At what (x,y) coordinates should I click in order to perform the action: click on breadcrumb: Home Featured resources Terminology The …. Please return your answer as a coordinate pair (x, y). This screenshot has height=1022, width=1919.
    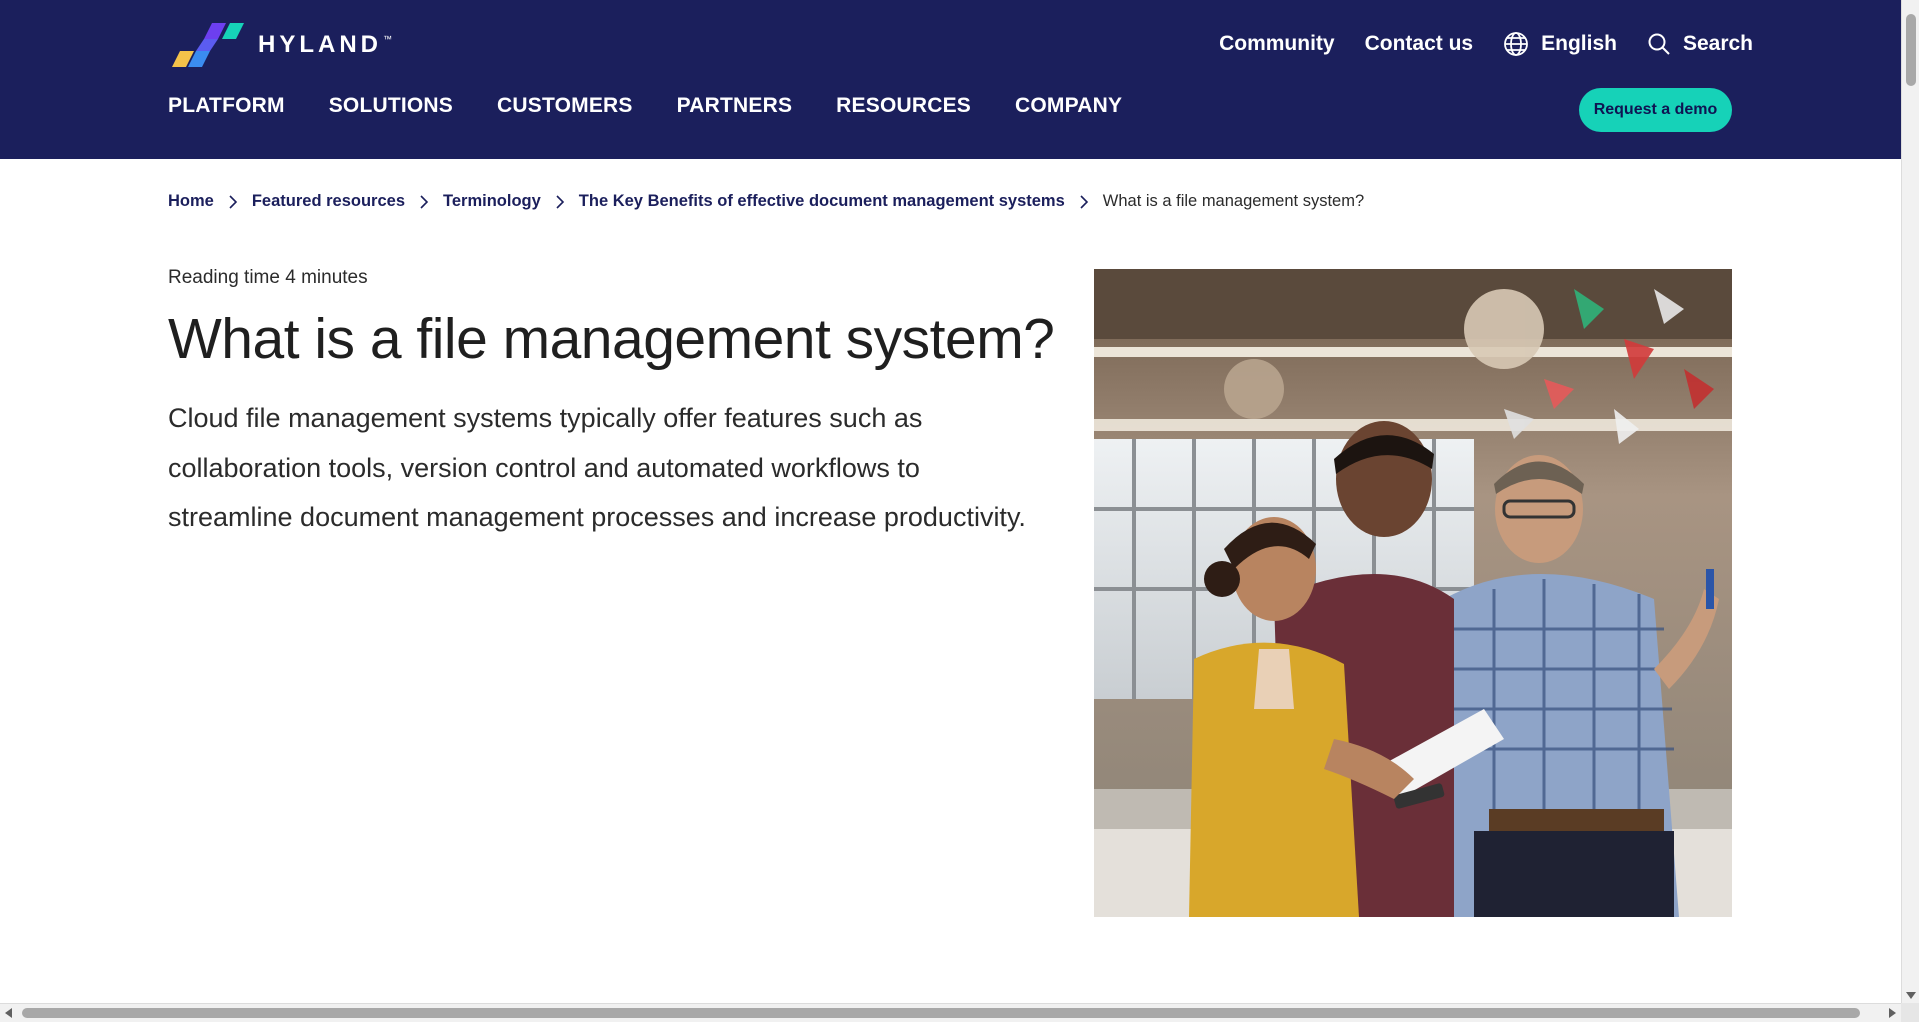
    Looking at the image, I should click on (766, 201).